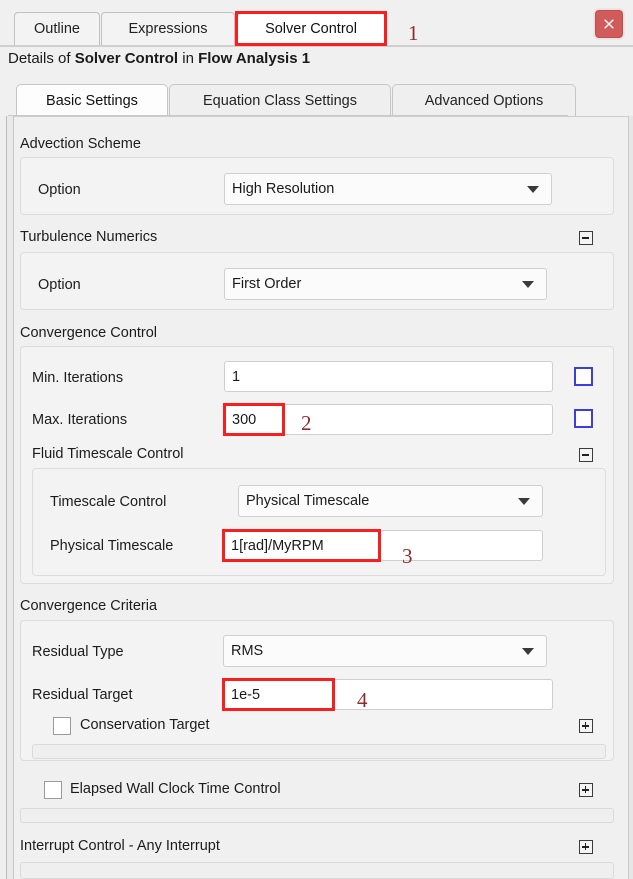 This screenshot has width=633, height=879. What do you see at coordinates (112, 546) in the screenshot?
I see `physical-timescale-label: Physical Timescale` at bounding box center [112, 546].